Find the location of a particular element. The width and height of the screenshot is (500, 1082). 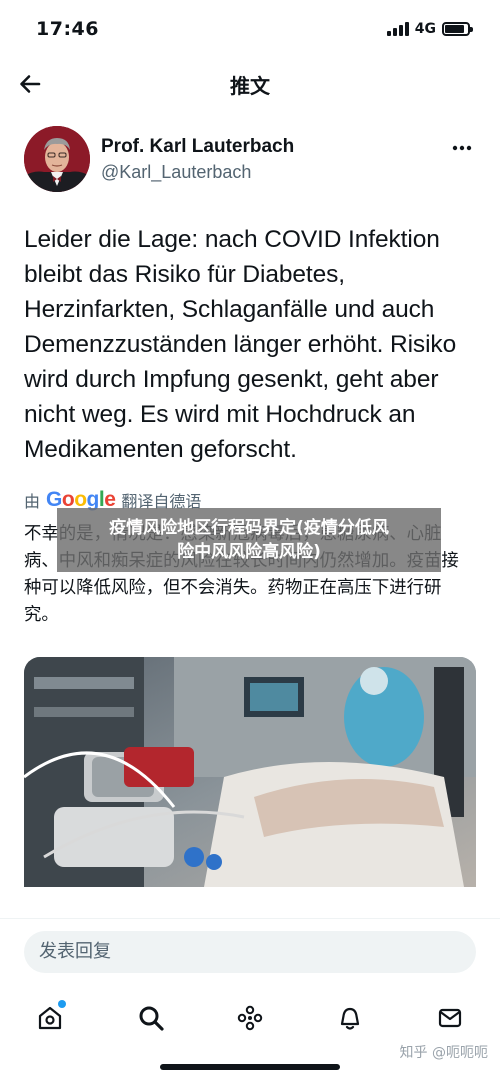

bottom-nav: 知乎 @呃呃呃 is located at coordinates (250, 1036).